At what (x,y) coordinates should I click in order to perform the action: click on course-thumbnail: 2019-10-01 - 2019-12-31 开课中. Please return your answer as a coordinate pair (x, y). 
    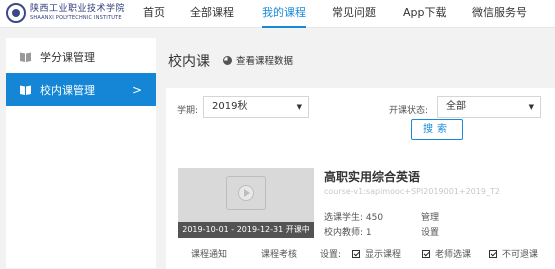
    Looking at the image, I should click on (246, 203).